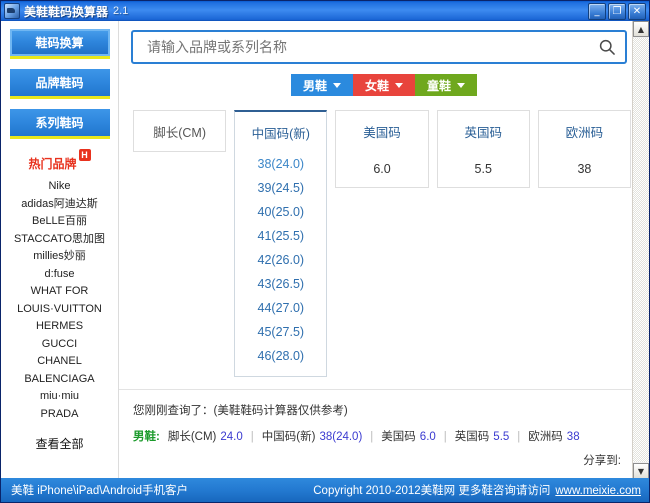 The height and width of the screenshot is (503, 650). Describe the element at coordinates (84, 155) in the screenshot. I see `hot-badge-icon: H` at that location.